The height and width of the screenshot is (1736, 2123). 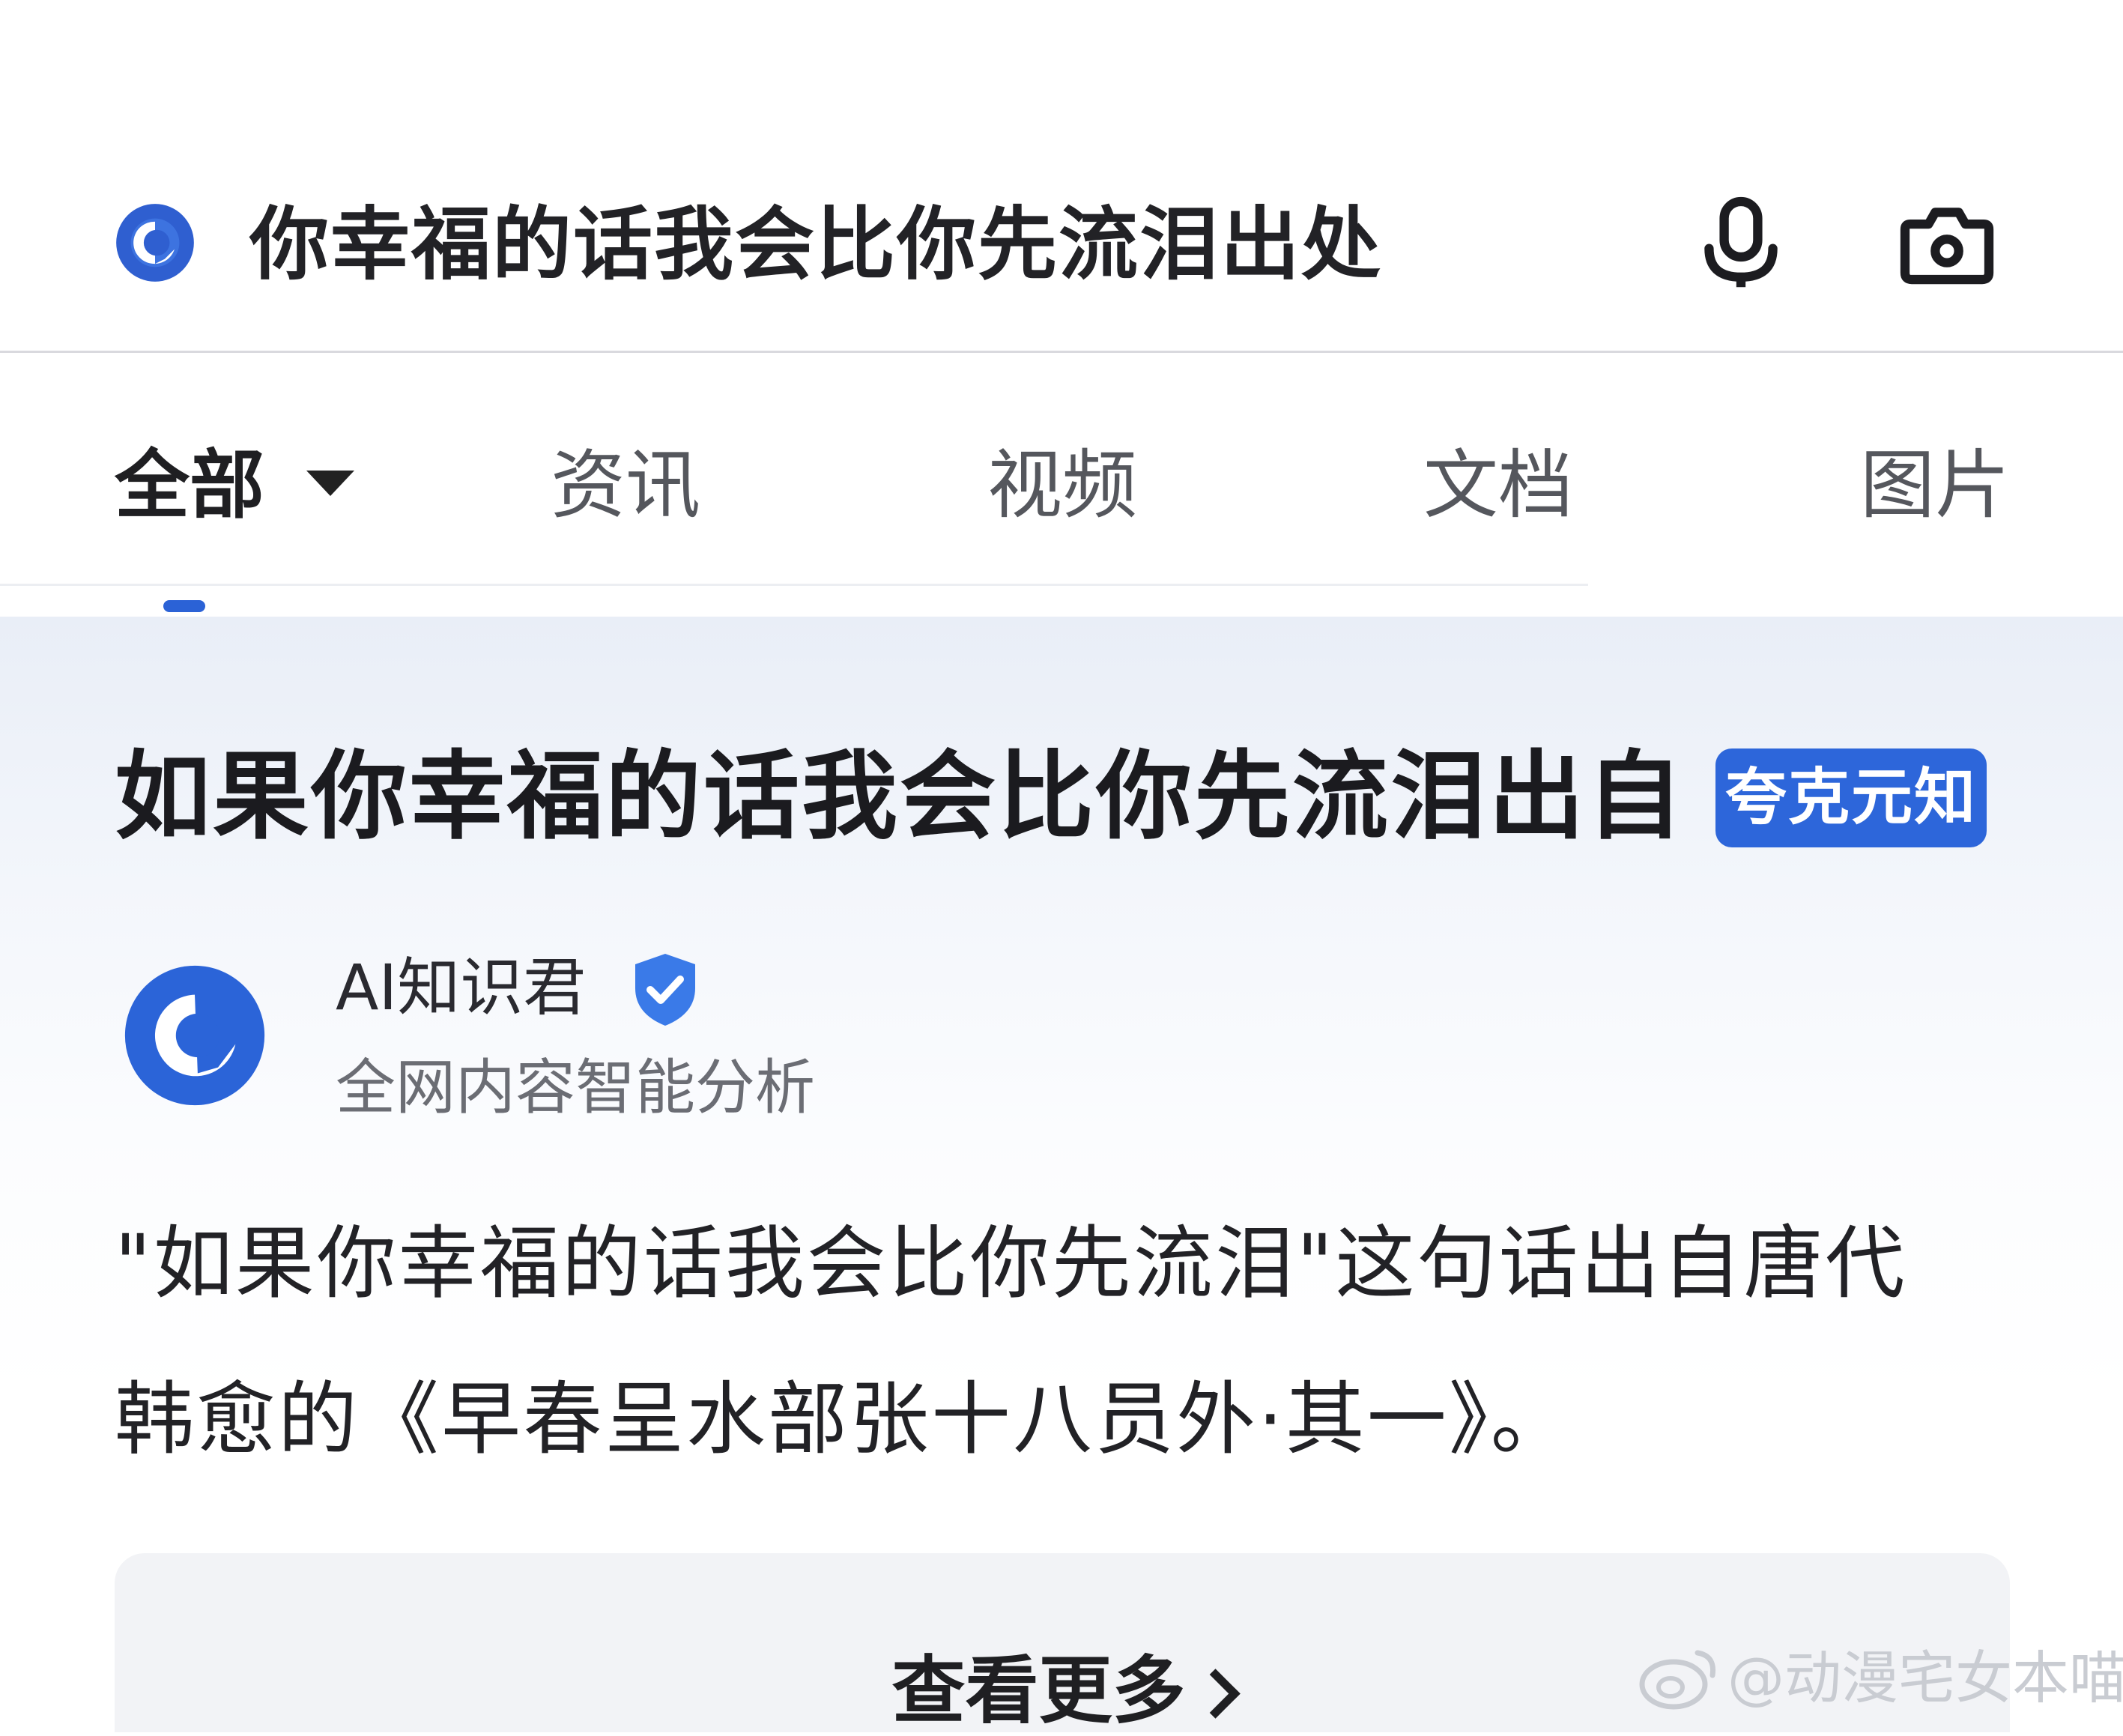 What do you see at coordinates (189, 485) in the screenshot?
I see `tab-all-label: 全部` at bounding box center [189, 485].